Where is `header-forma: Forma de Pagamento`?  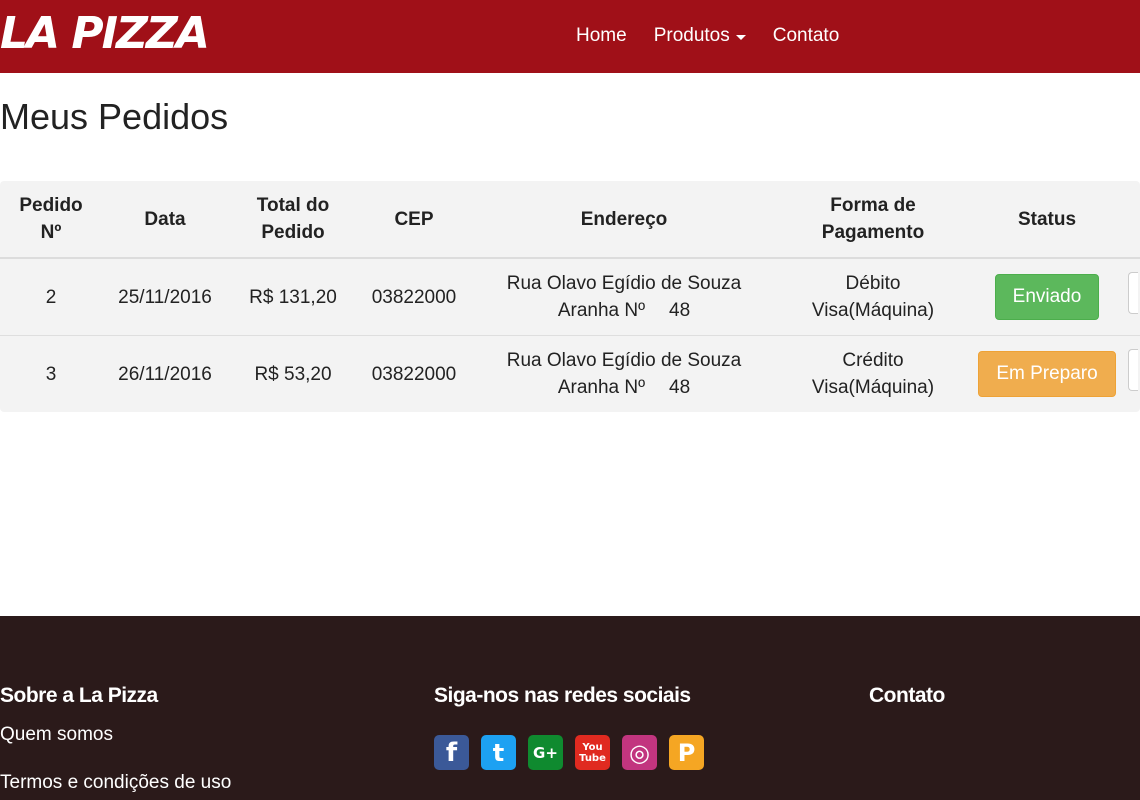
header-forma: Forma de Pagamento is located at coordinates (873, 220).